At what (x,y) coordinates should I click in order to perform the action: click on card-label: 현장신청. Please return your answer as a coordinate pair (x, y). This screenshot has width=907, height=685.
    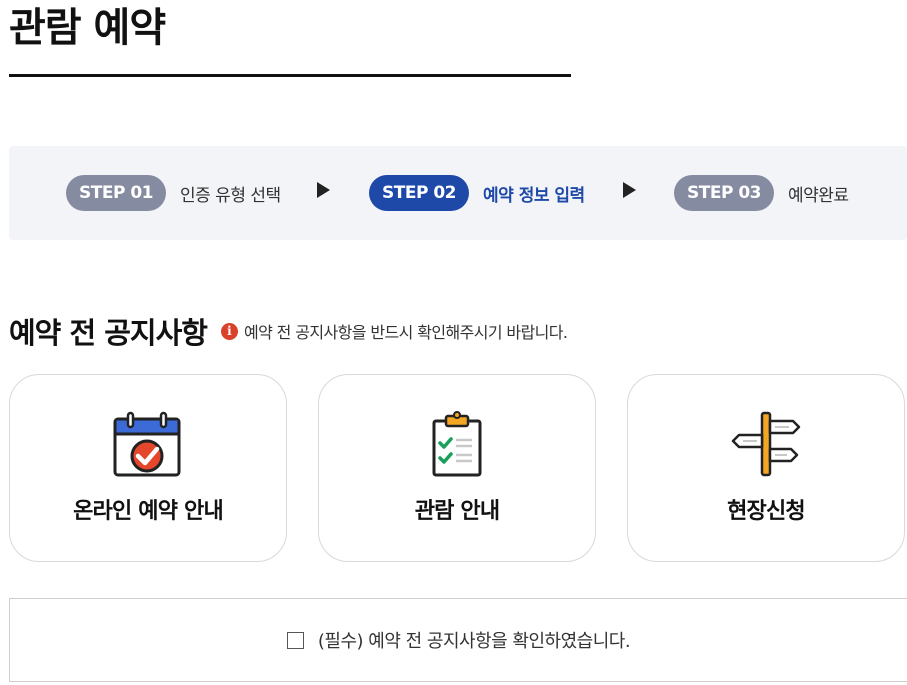
    Looking at the image, I should click on (766, 511).